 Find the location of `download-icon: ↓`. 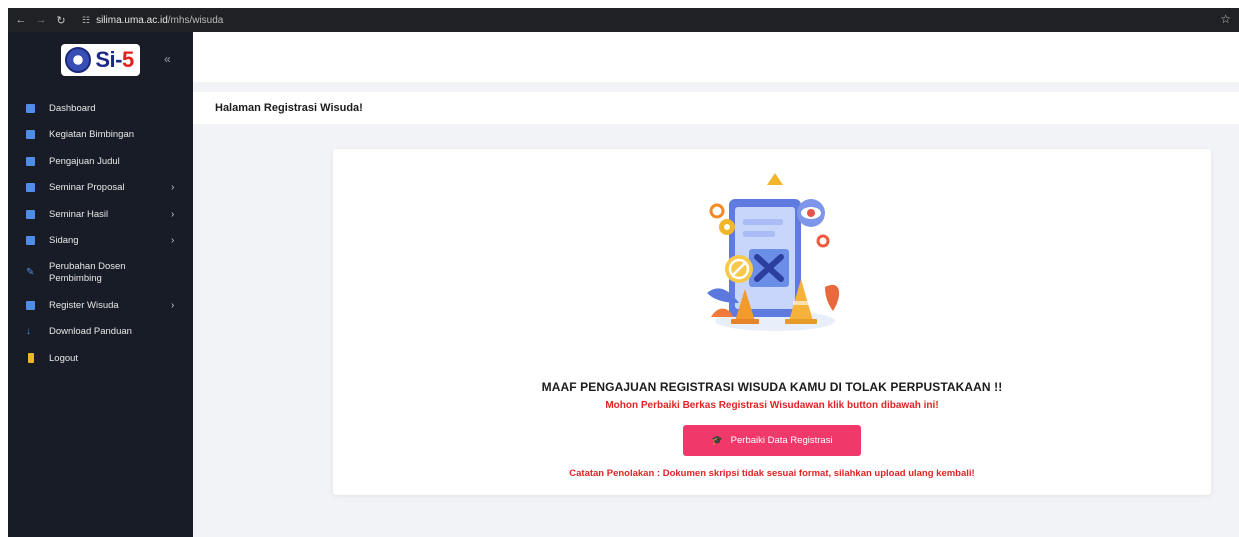

download-icon: ↓ is located at coordinates (28, 332).